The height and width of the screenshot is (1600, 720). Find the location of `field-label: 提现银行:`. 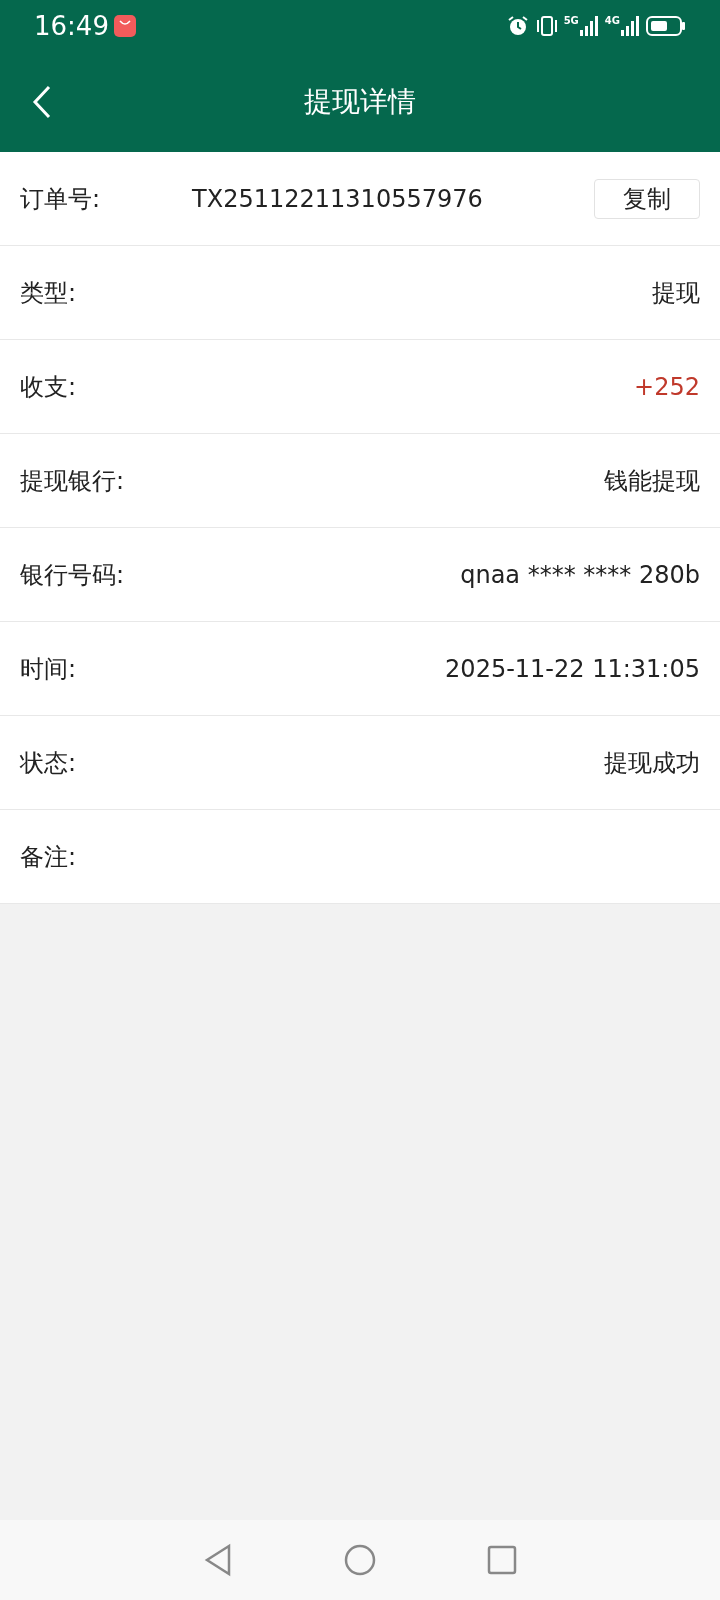

field-label: 提现银行: is located at coordinates (72, 481).